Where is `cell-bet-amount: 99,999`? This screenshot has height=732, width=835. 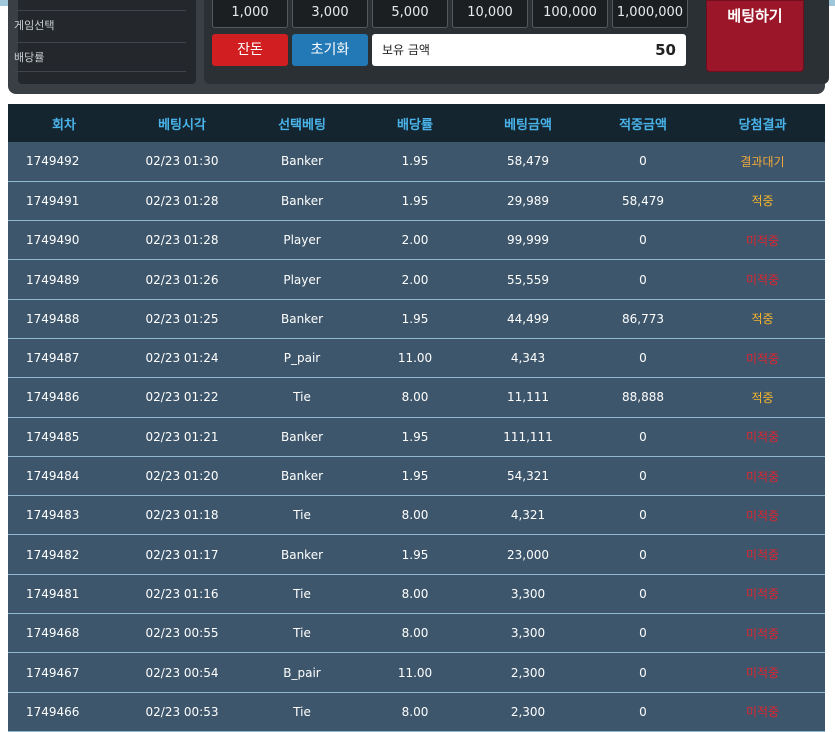 cell-bet-amount: 99,999 is located at coordinates (528, 240).